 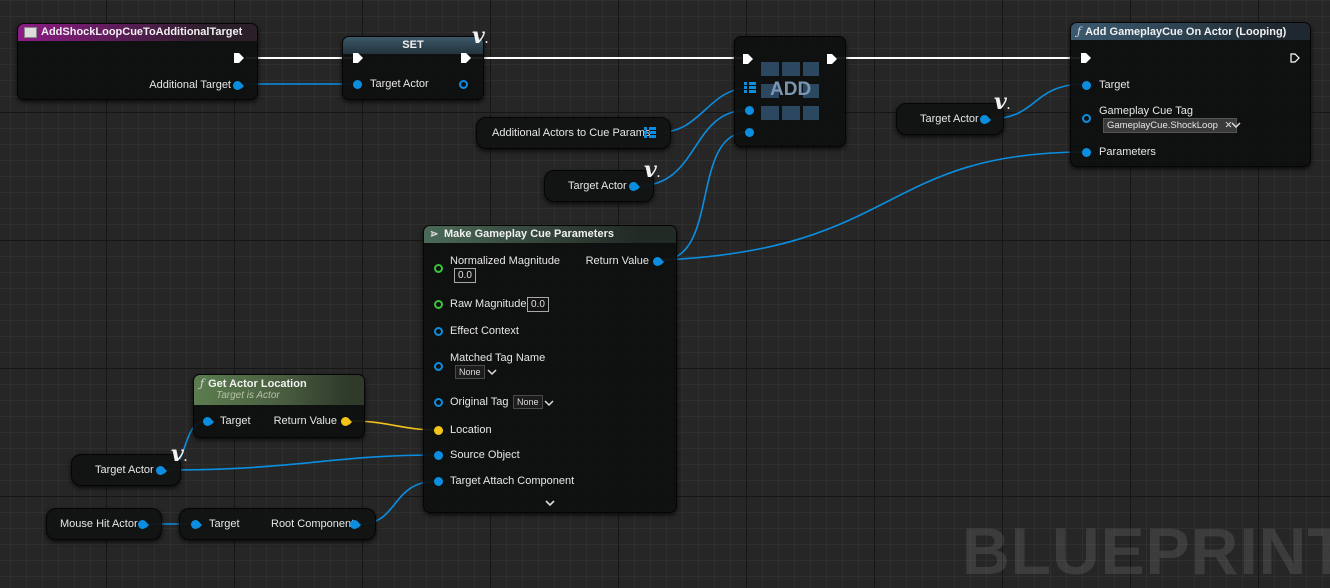 I want to click on make-params-header: ⋗ Make Gameplay Cue Parameters, so click(x=550, y=234).